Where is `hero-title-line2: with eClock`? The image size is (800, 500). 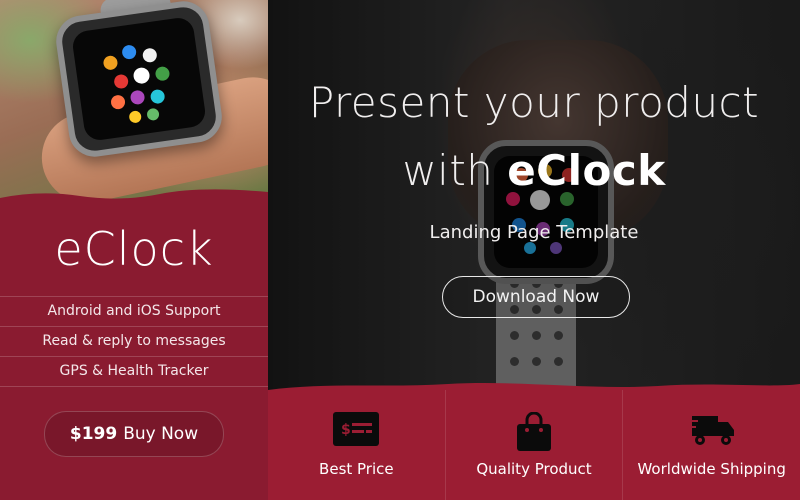 hero-title-line2: with eClock is located at coordinates (534, 170).